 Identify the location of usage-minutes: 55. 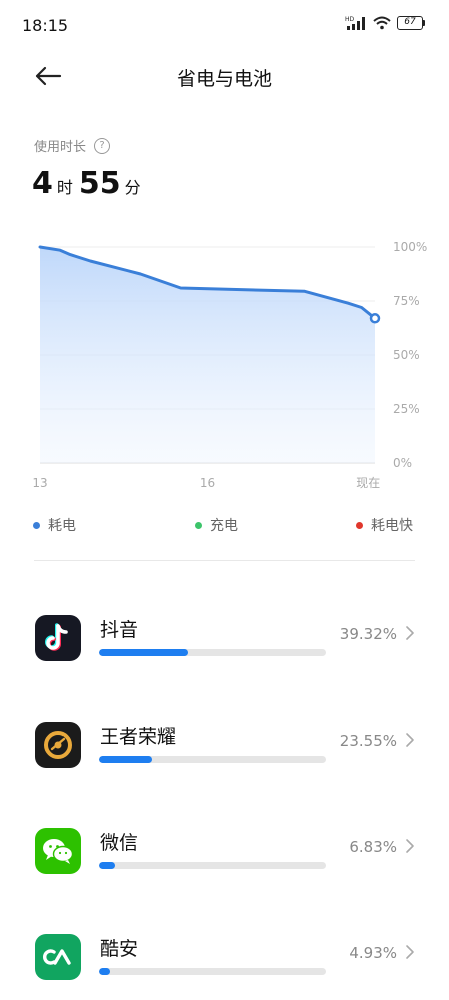
(99, 183).